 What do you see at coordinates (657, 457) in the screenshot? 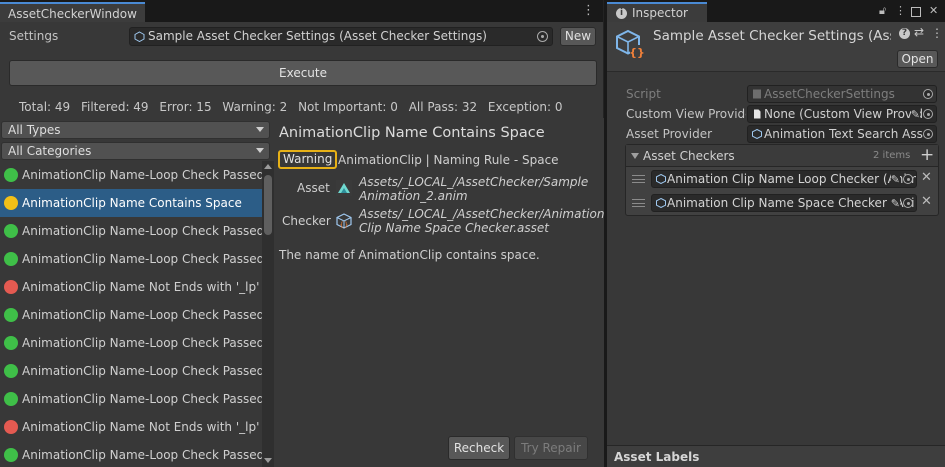
I see `asset-labels-title: Asset Labels` at bounding box center [657, 457].